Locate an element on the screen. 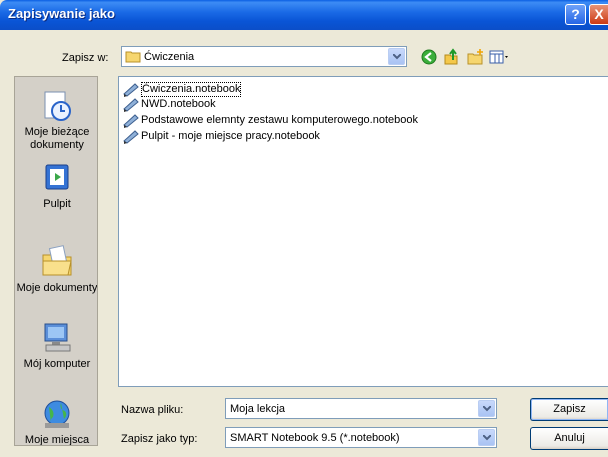 The width and height of the screenshot is (608, 457). help-button: ? is located at coordinates (575, 14).